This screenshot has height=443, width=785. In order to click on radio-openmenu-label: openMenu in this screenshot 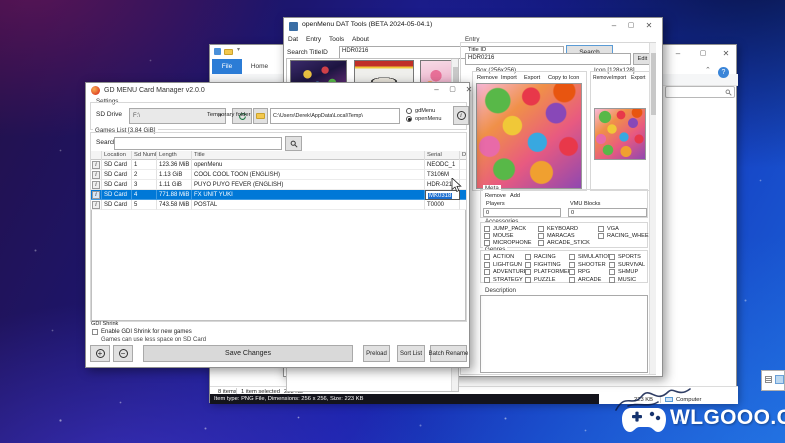, I will do `click(428, 119)`.